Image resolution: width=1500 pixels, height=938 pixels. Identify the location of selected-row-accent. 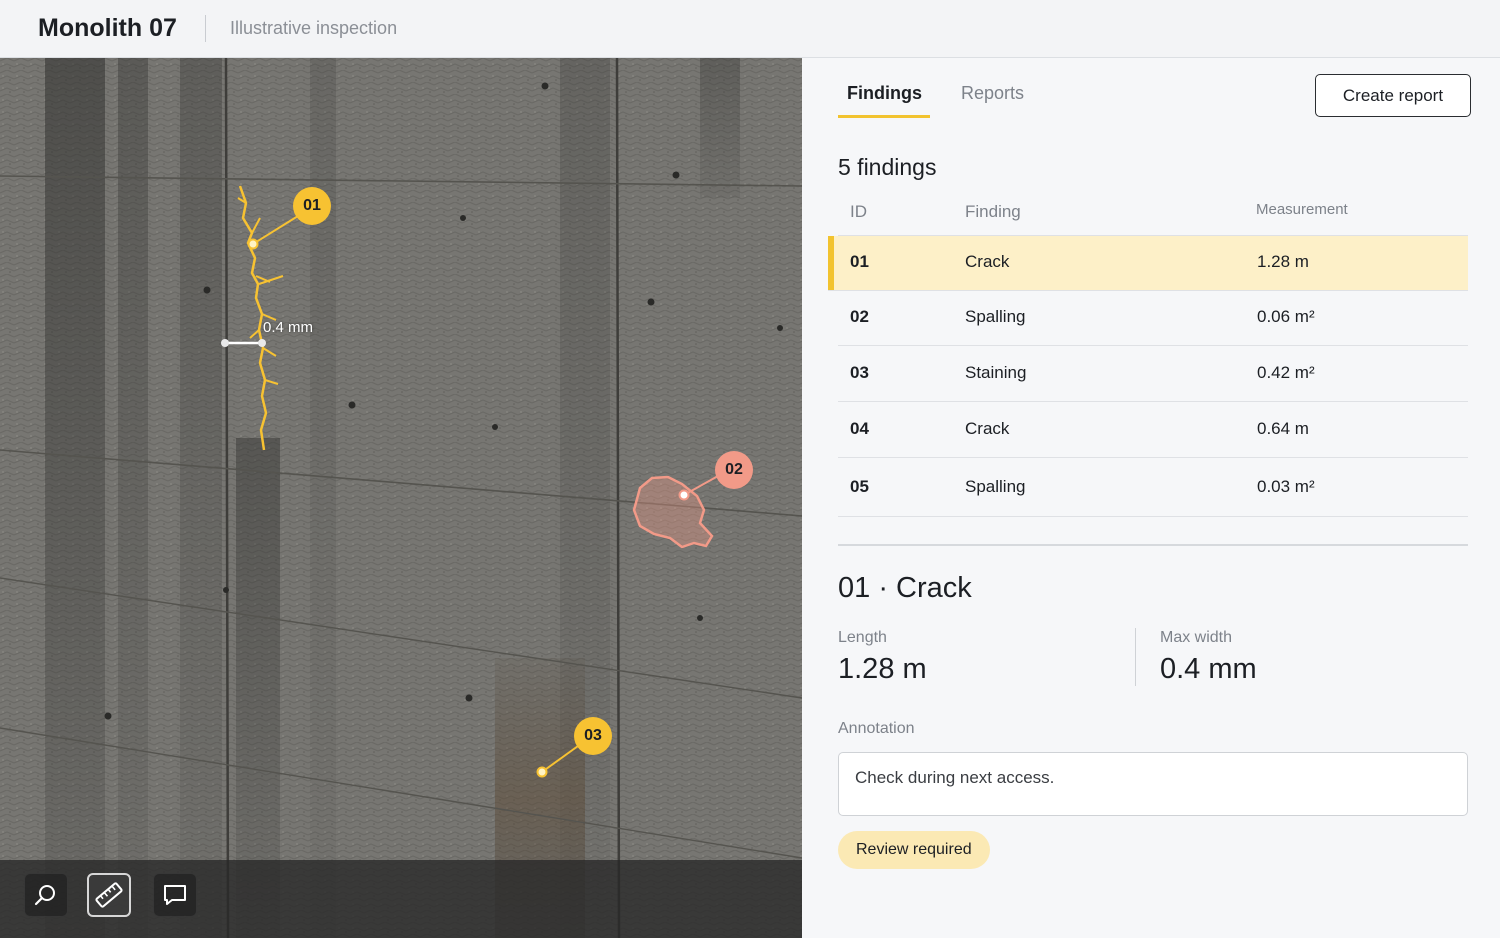
(831, 263).